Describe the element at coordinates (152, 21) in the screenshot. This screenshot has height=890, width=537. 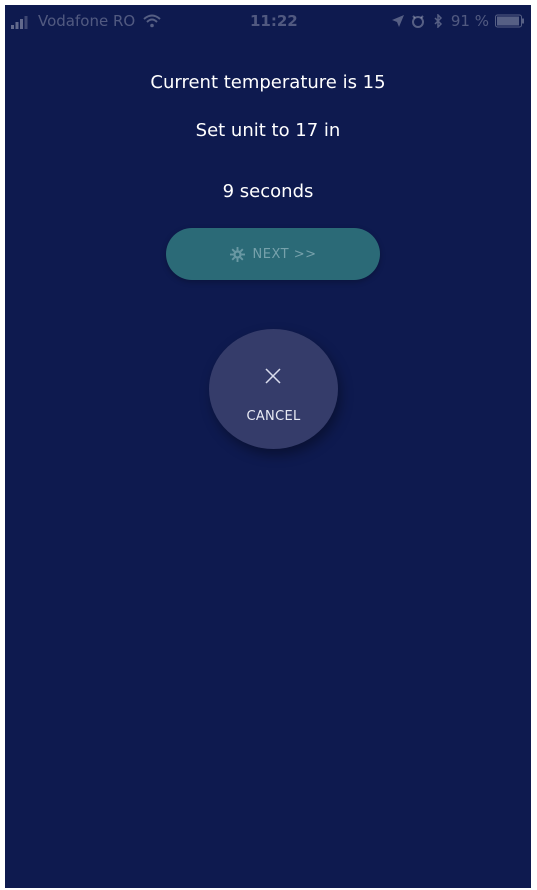
I see `wifi-icon` at that location.